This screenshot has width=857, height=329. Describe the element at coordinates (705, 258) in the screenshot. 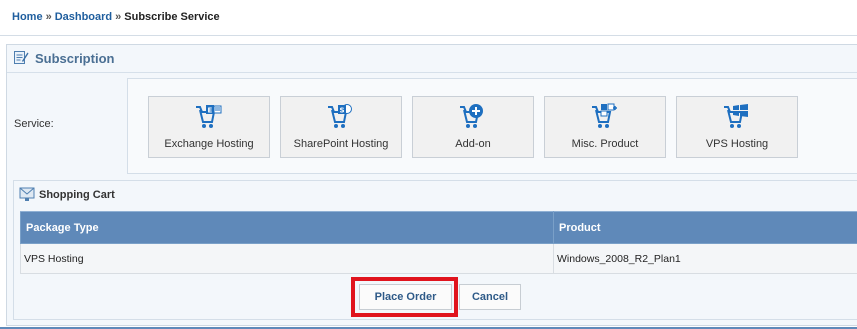

I see `cell-product: Windows_2008_R2_Plan1` at that location.